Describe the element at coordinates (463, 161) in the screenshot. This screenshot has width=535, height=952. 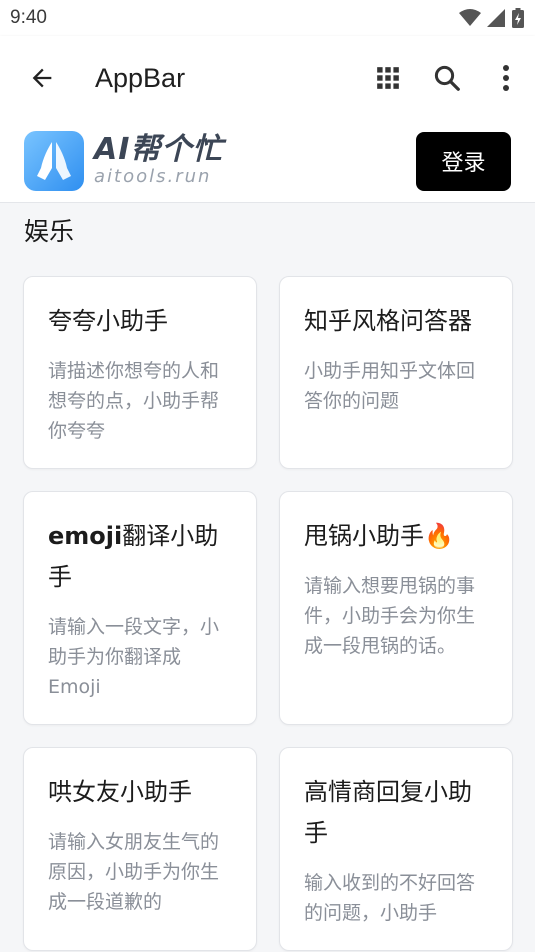
I see `login-button: 登录` at that location.